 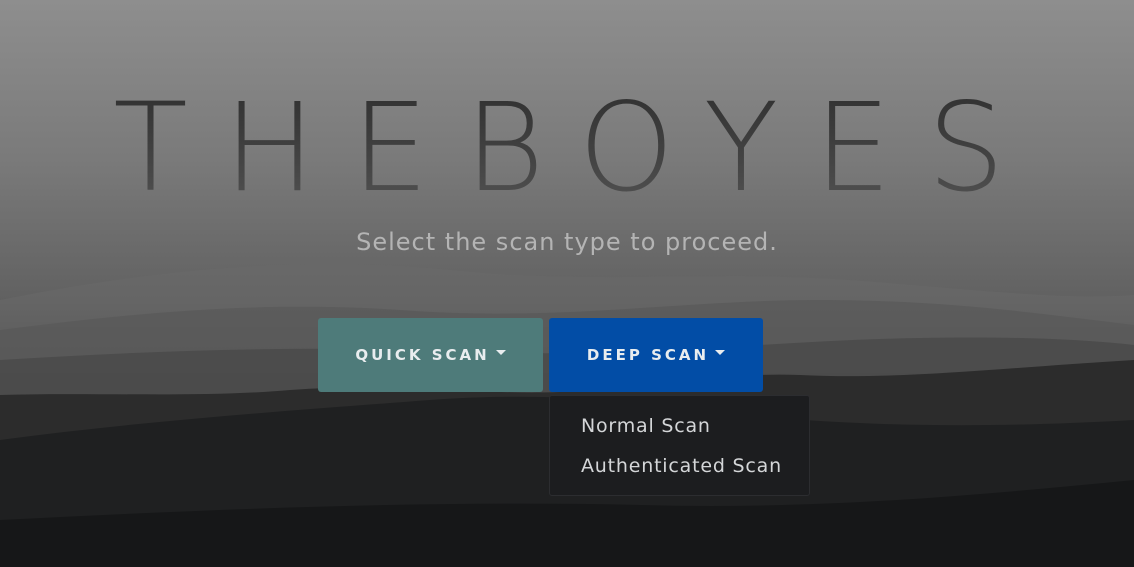 What do you see at coordinates (422, 355) in the screenshot?
I see `quick-scan-label: QUICK SCAN` at bounding box center [422, 355].